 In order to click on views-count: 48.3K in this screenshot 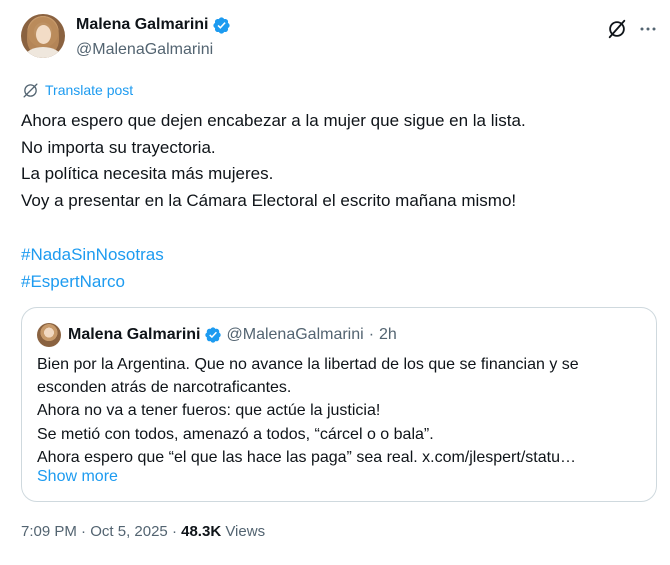, I will do `click(201, 531)`.